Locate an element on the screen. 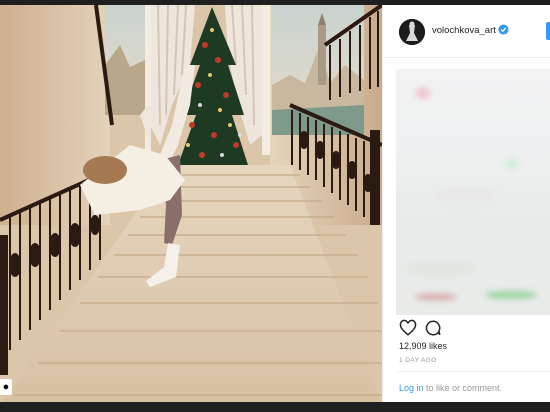 The image size is (550, 412). follow-button is located at coordinates (548, 31).